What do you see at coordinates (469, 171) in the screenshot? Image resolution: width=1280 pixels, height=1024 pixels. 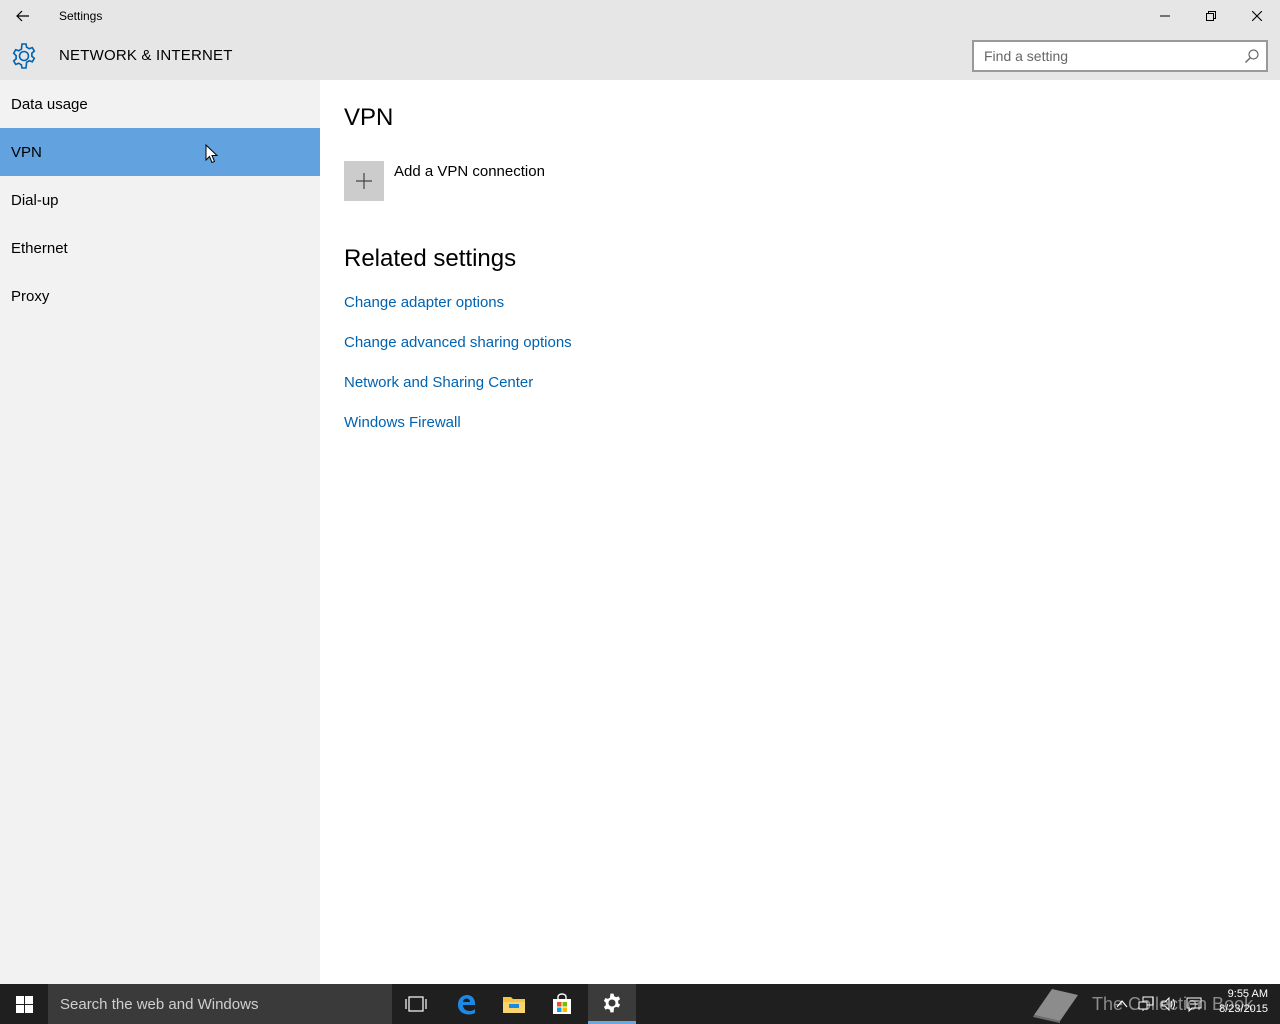 I see `add-vpn-label: Add a VPN connection` at bounding box center [469, 171].